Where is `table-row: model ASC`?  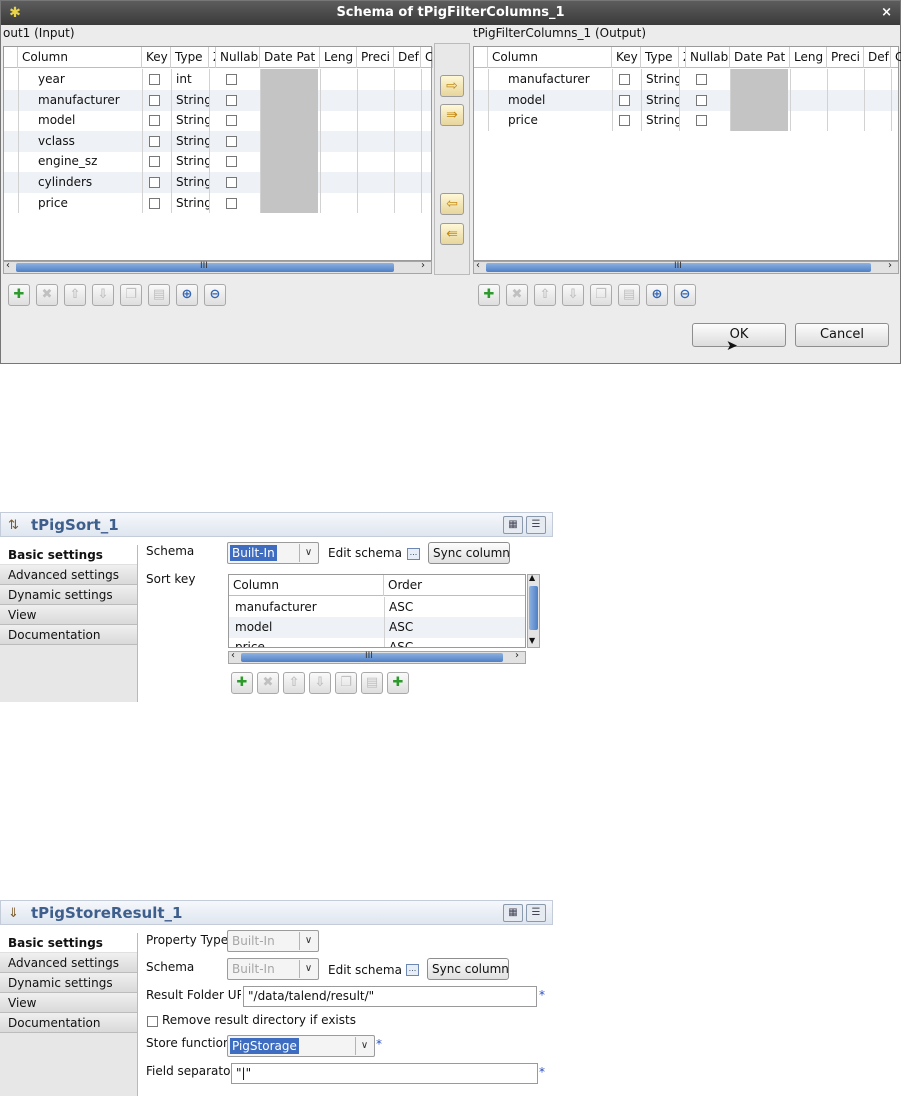 table-row: model ASC is located at coordinates (377, 627).